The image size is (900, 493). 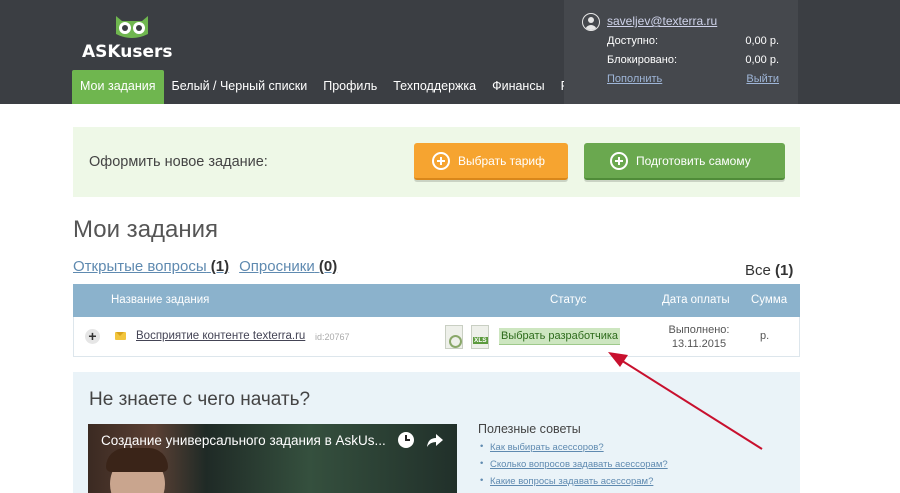 I want to click on expand-row-button: +, so click(x=92, y=336).